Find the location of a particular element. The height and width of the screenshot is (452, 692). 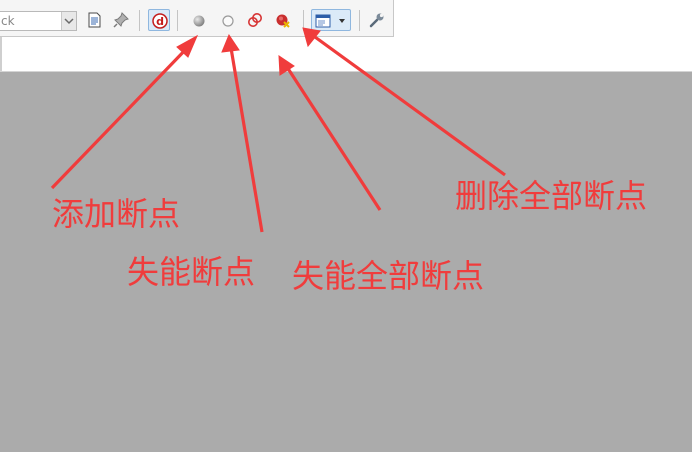

delete-all-breakpoints-button is located at coordinates (283, 20).